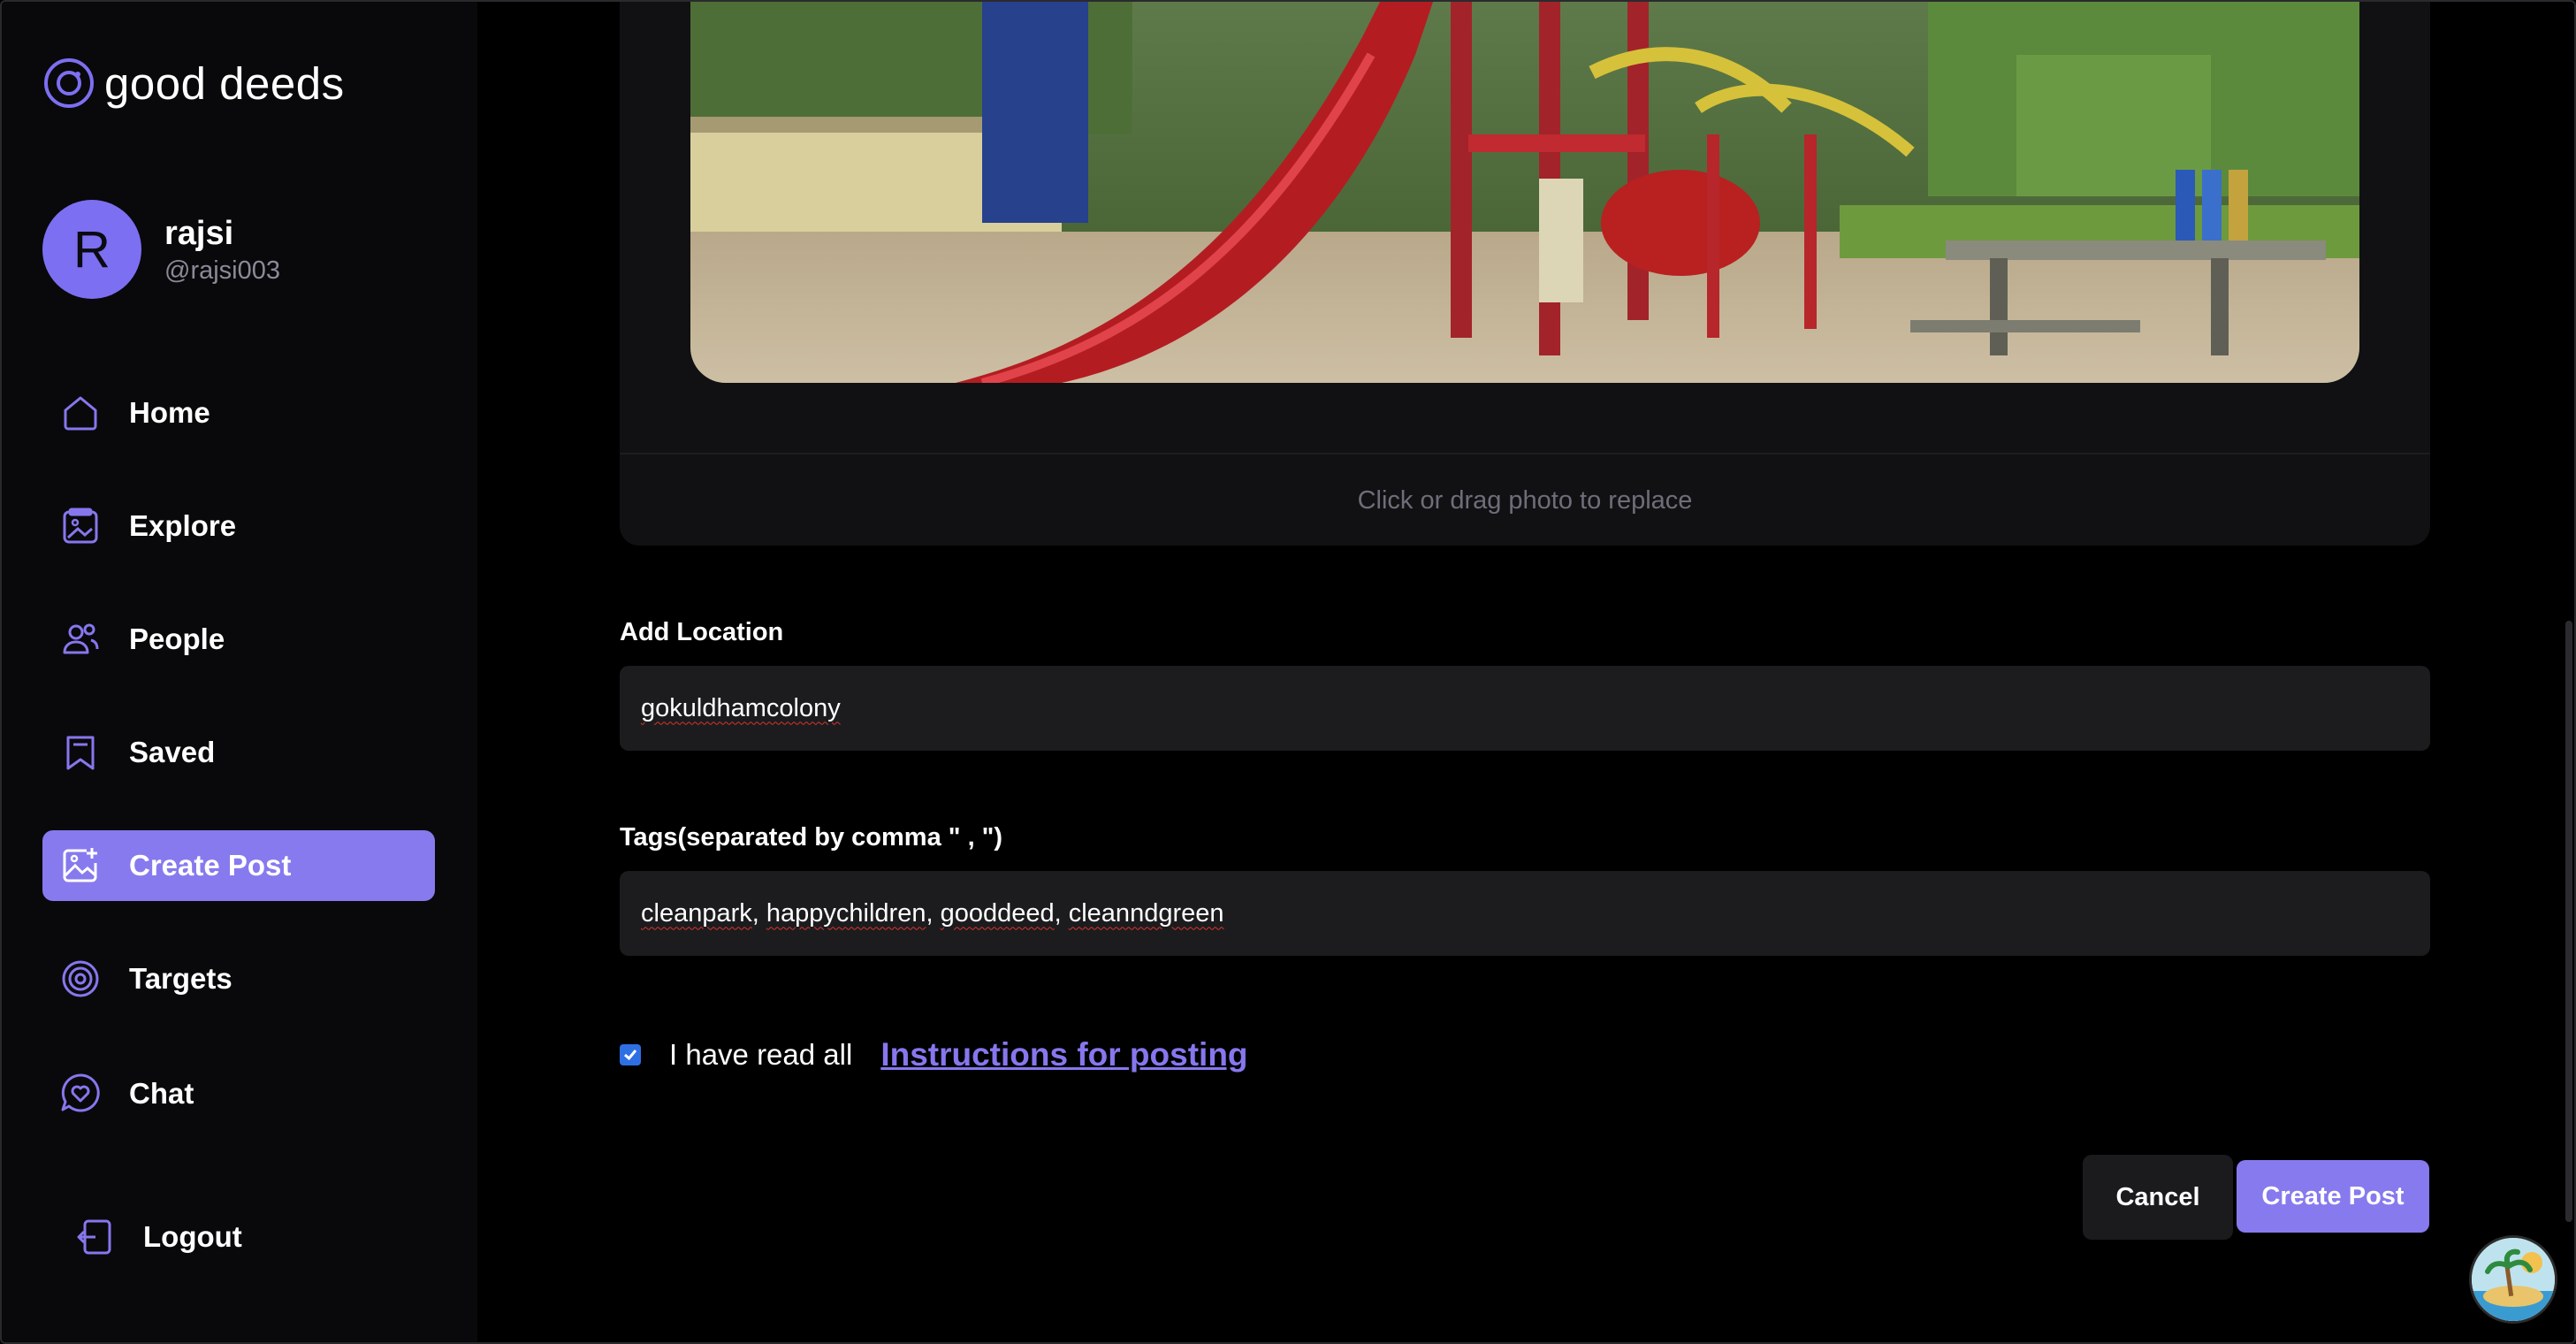  Describe the element at coordinates (91, 249) in the screenshot. I see `avatar: R` at that location.